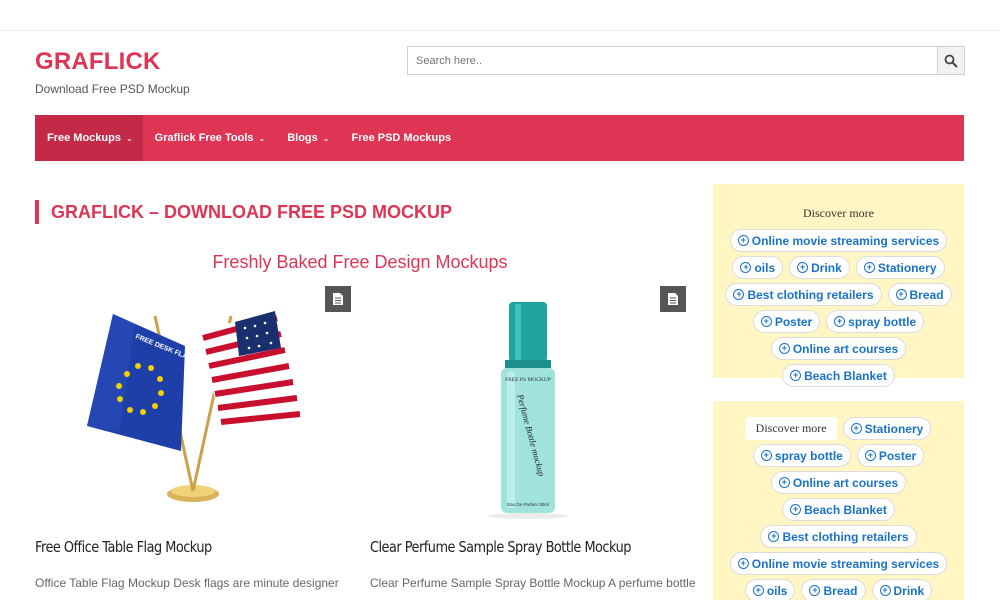 This screenshot has height=600, width=1000. I want to click on nav-item-free-psd-mockups: Free PSD Mockups, so click(400, 138).